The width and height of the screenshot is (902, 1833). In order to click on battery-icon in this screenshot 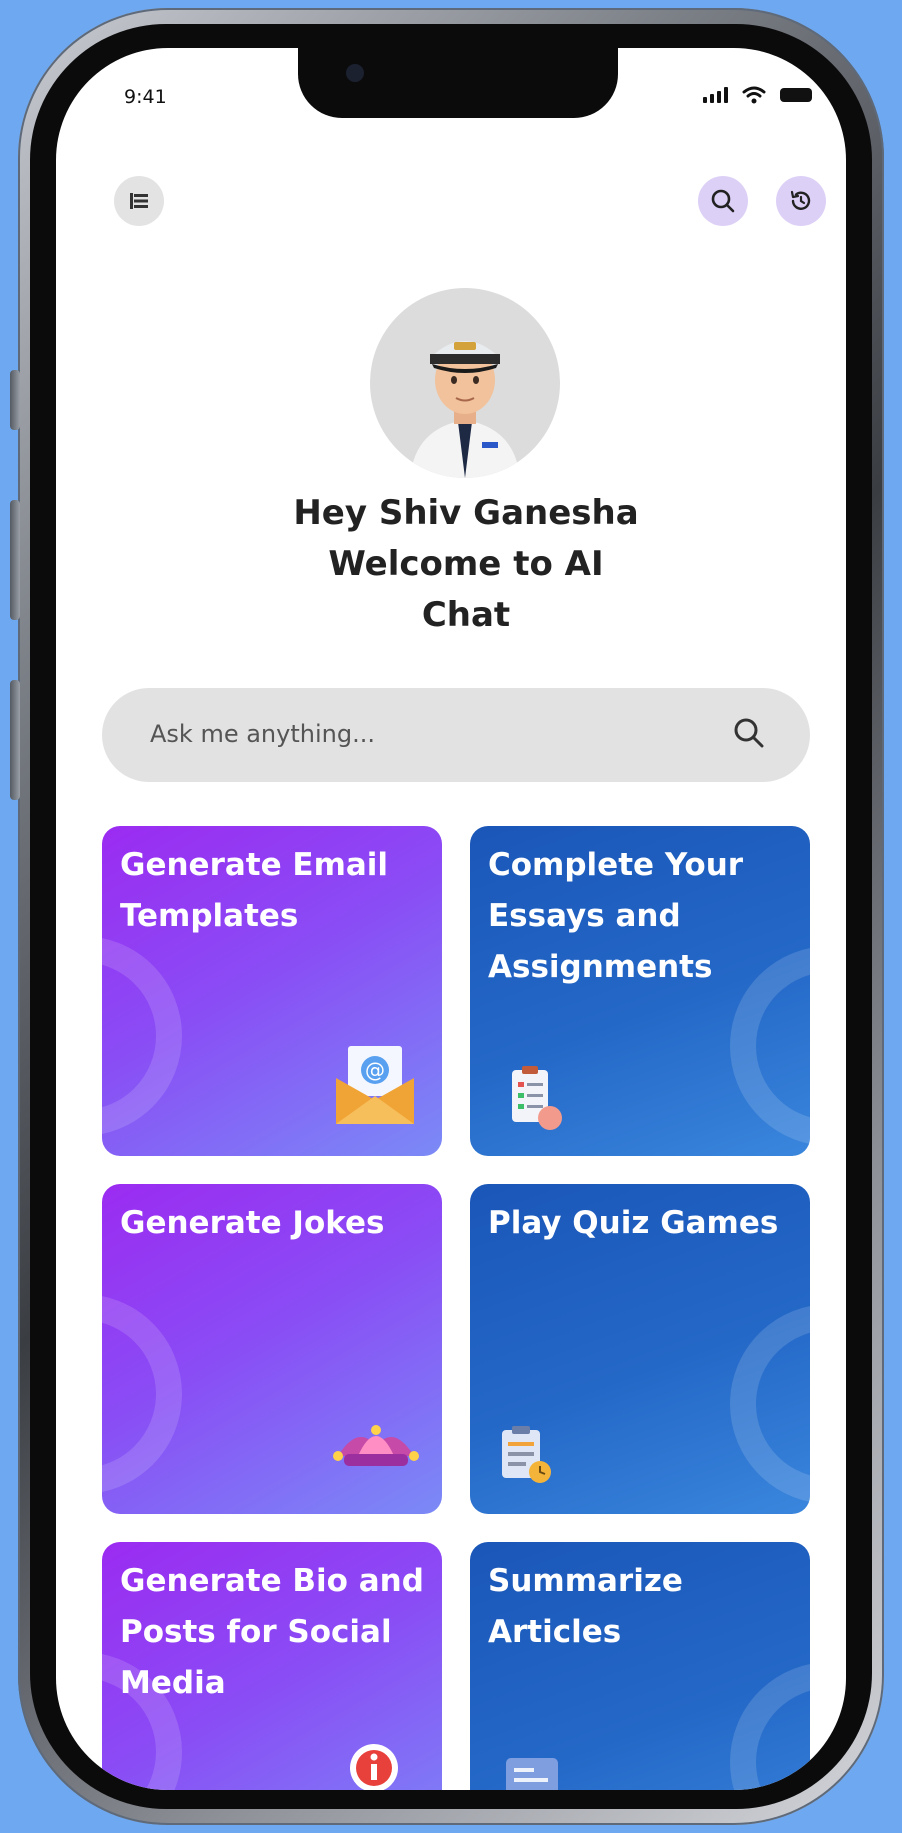, I will do `click(796, 95)`.